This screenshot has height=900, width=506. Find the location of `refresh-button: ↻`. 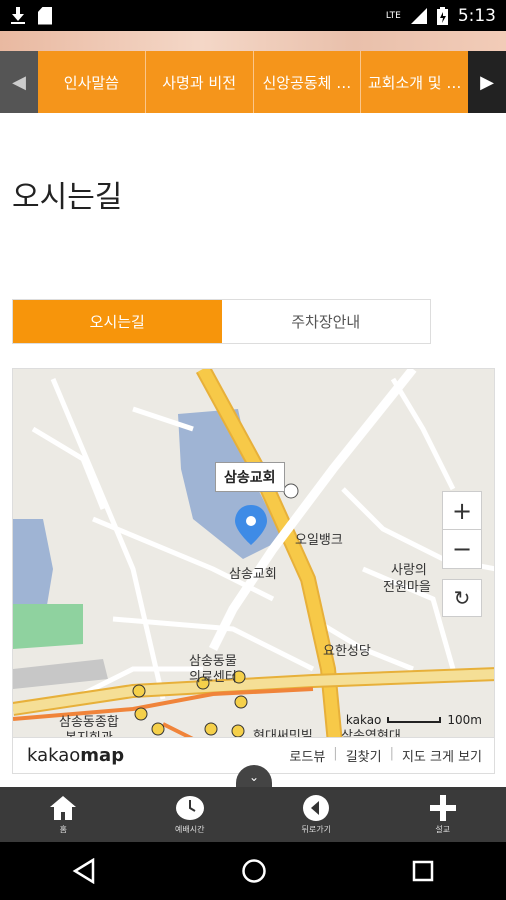

refresh-button: ↻ is located at coordinates (462, 598).